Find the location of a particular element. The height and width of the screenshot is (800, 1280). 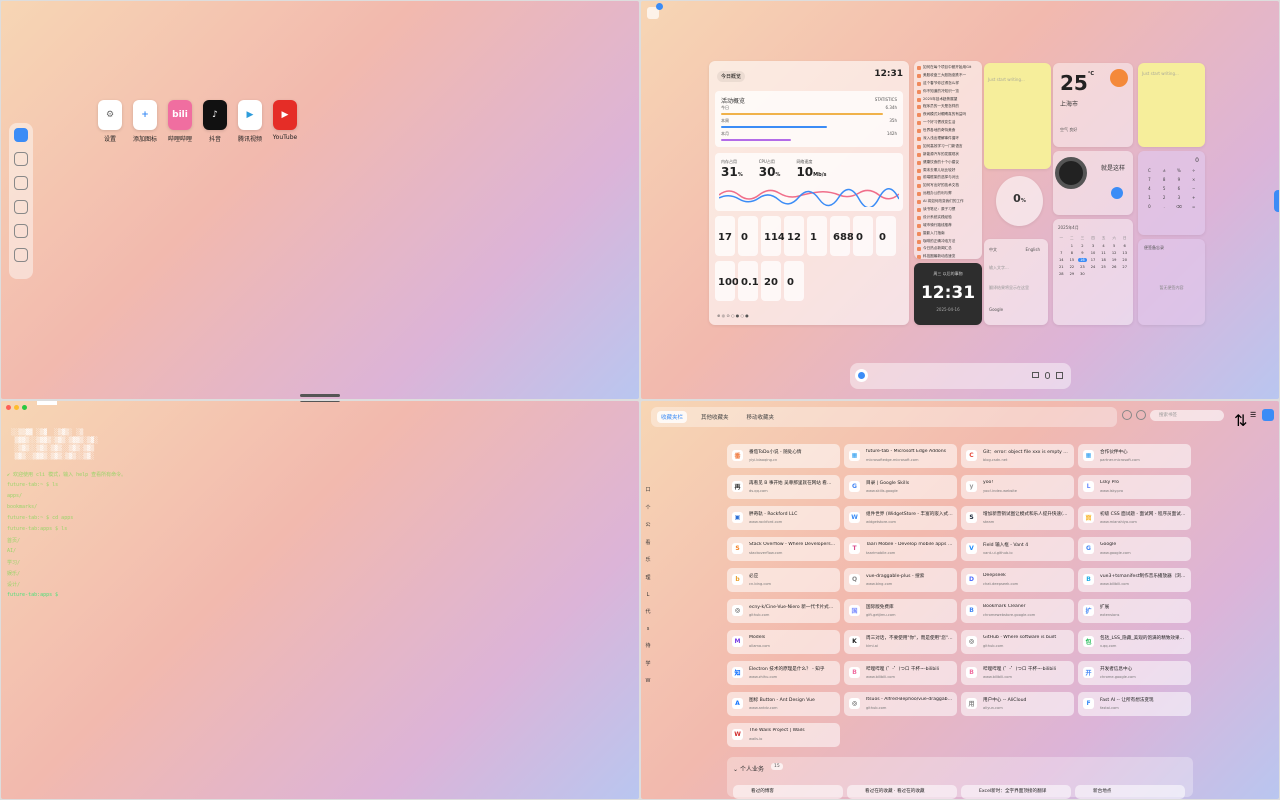

bookmark-card: M Models ollama.com is located at coordinates (783, 642).